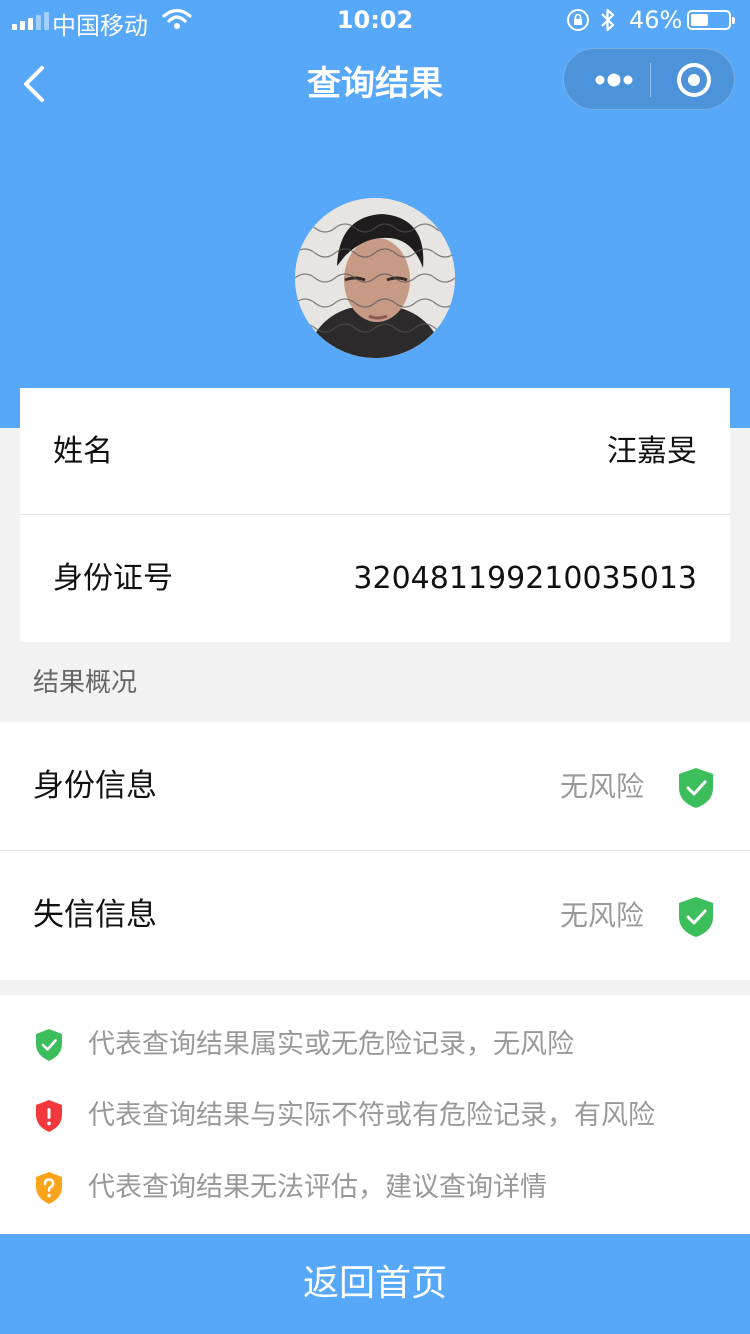  I want to click on name-row: 姓名 汪嘉旻, so click(375, 451).